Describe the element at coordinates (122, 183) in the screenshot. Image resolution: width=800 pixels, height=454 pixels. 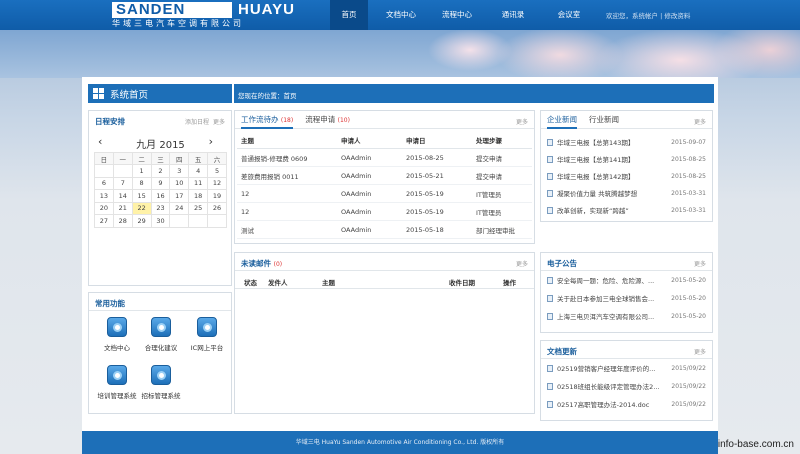
I see `calendar-day: 7` at that location.